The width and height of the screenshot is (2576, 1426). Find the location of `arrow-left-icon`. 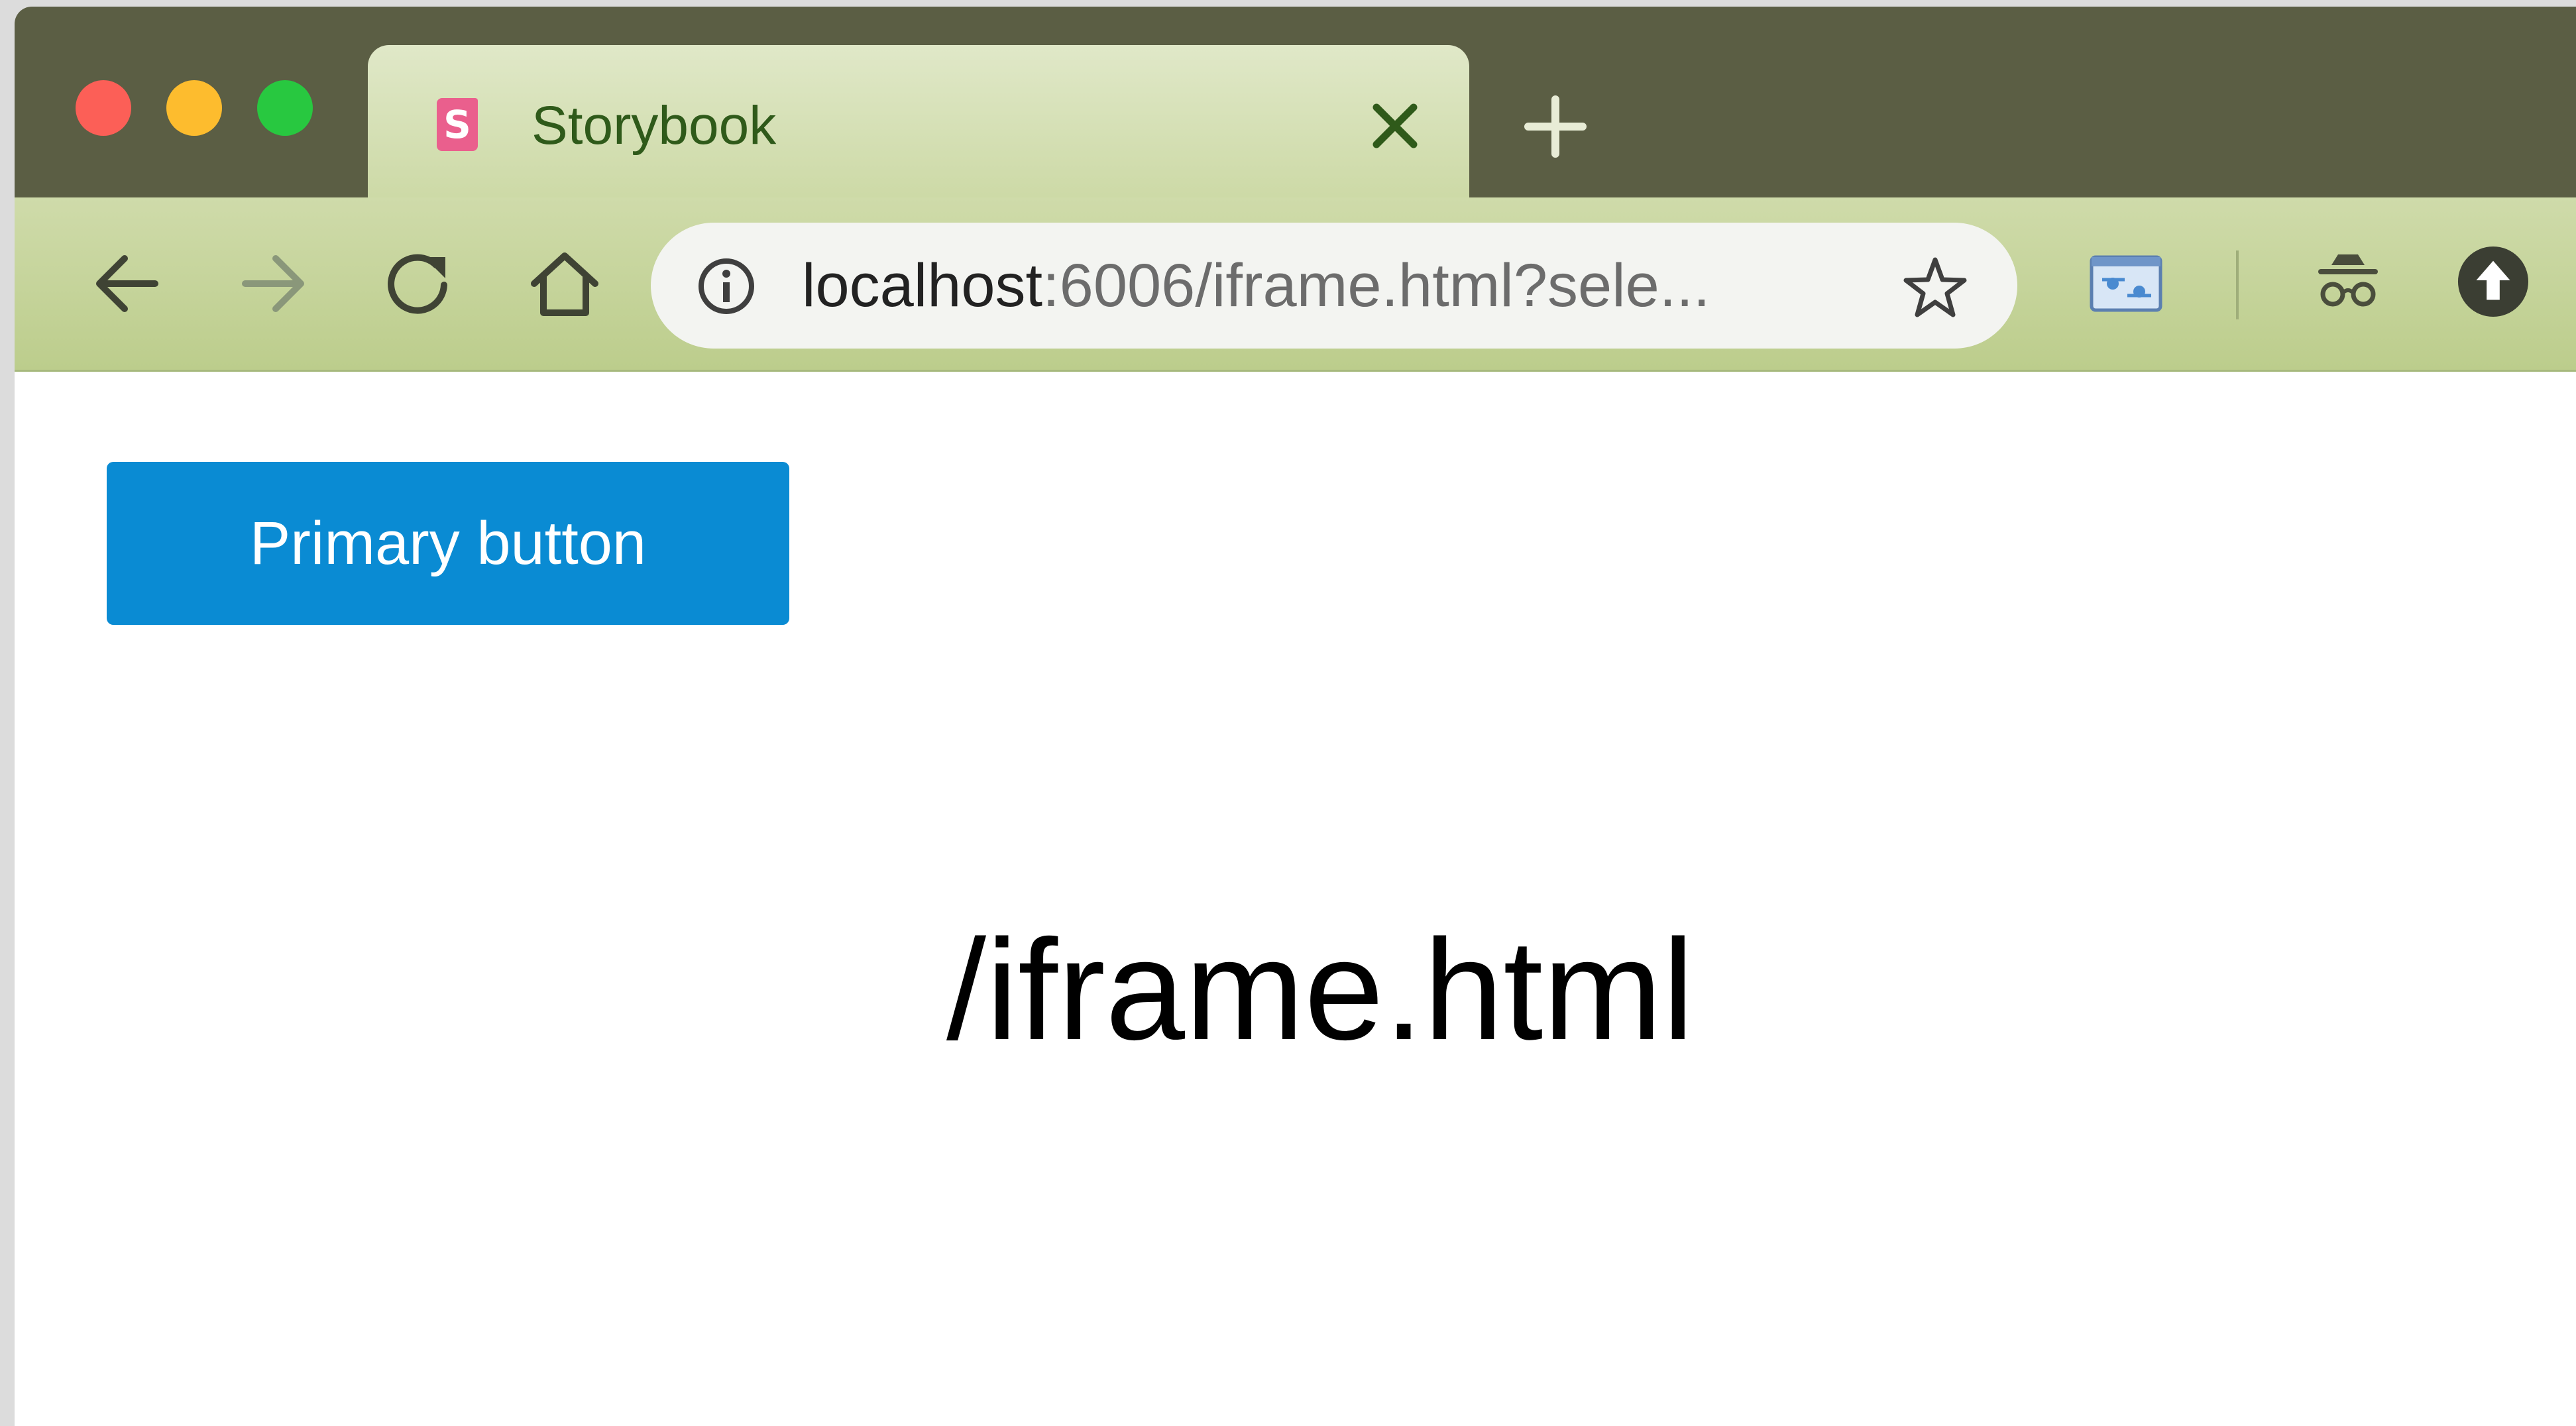

arrow-left-icon is located at coordinates (128, 283).